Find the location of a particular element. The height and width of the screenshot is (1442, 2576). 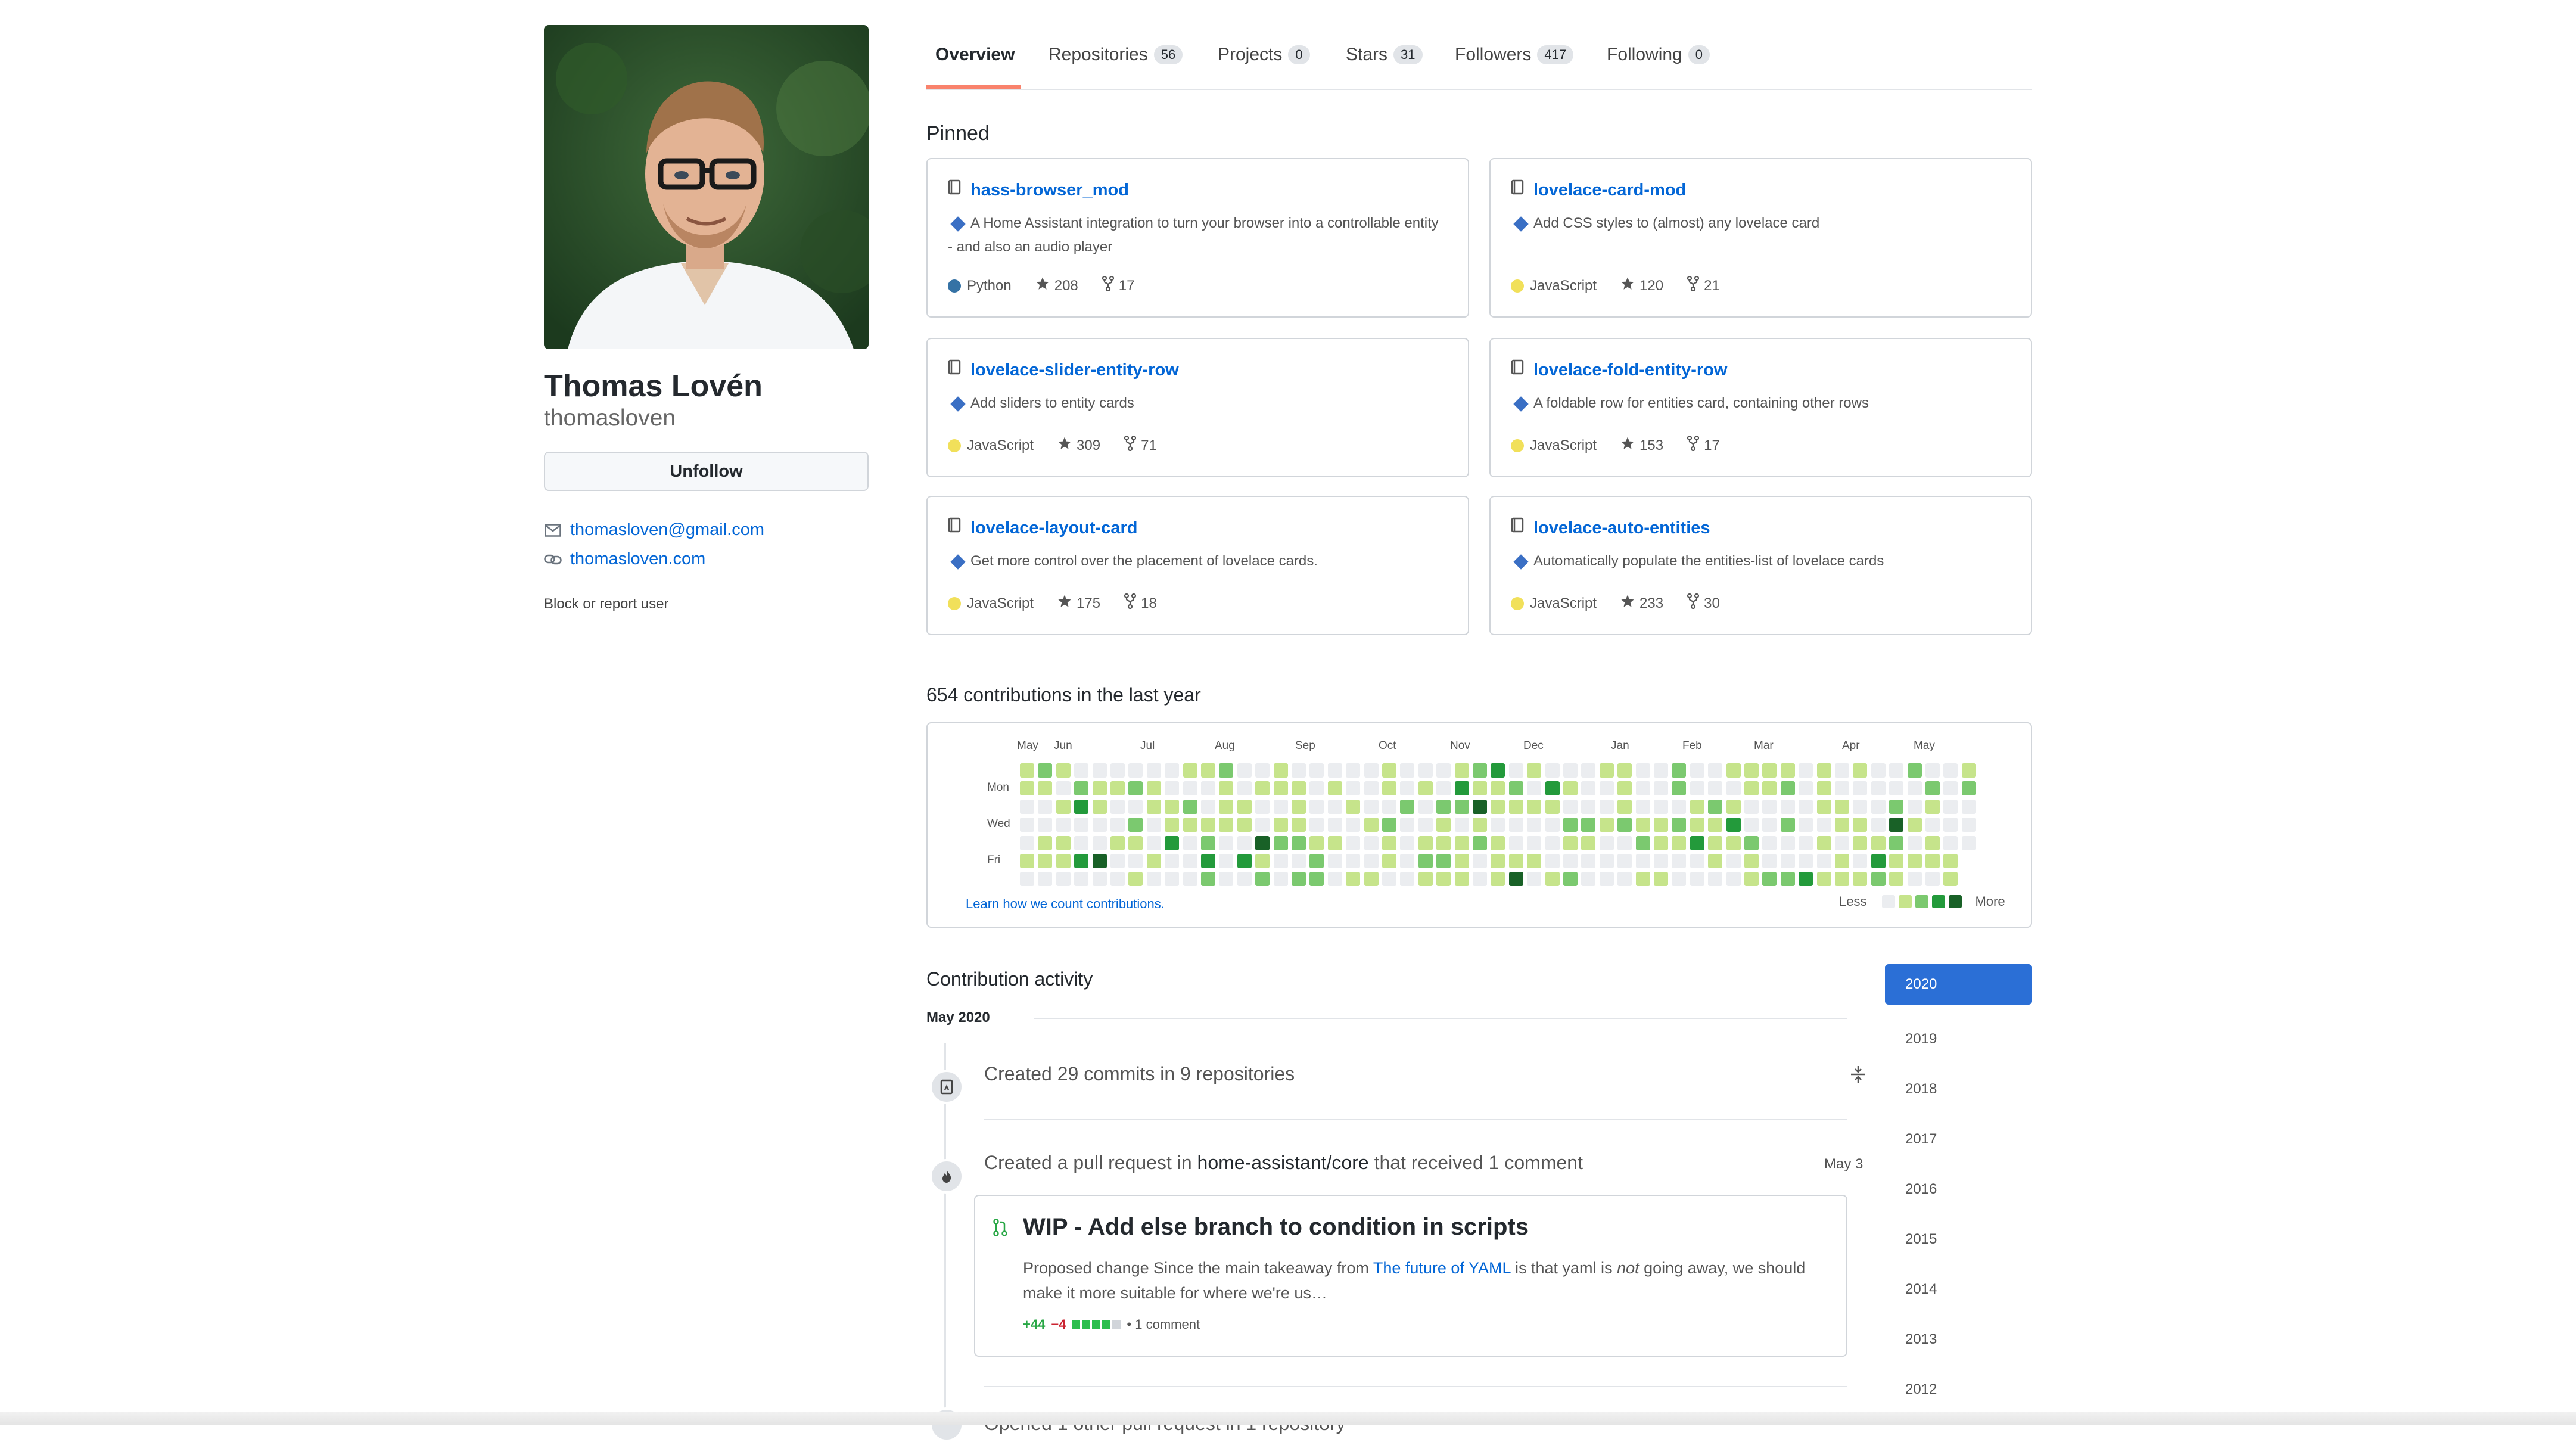

repo-stars: 153 is located at coordinates (1641, 445).